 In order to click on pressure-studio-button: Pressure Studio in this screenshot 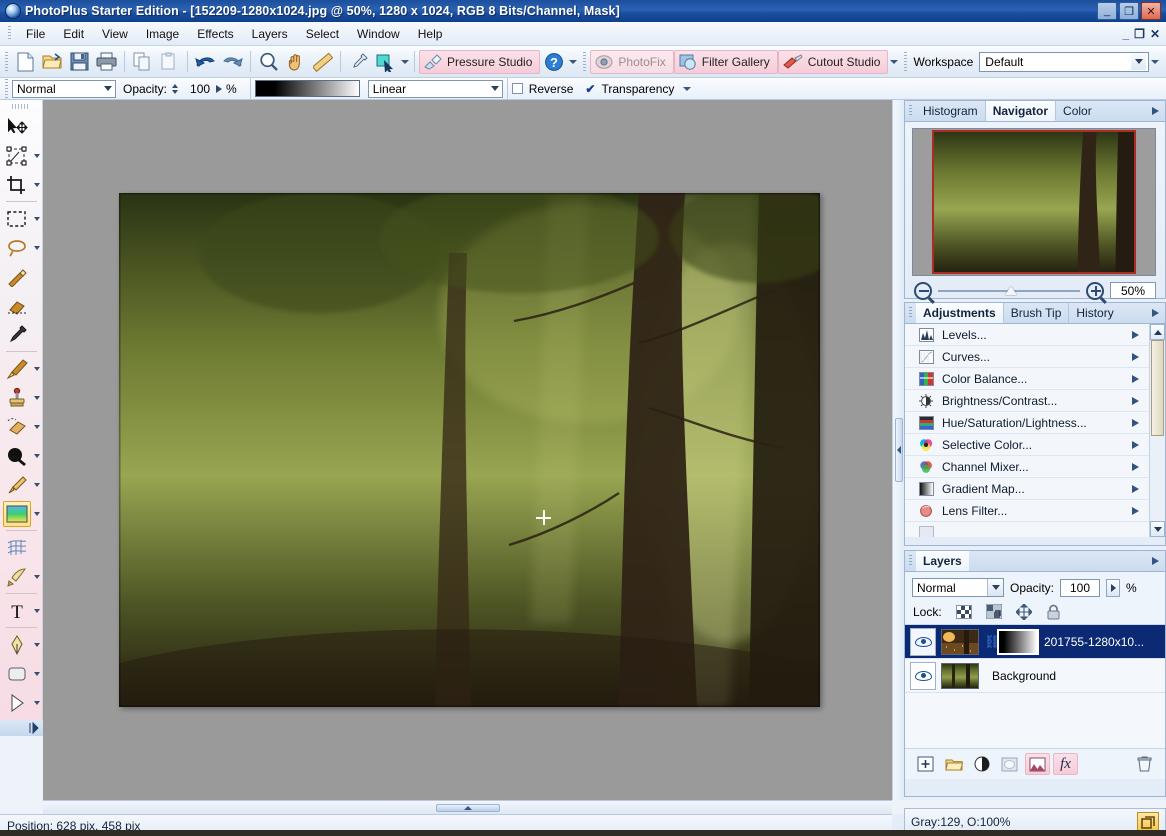, I will do `click(480, 61)`.